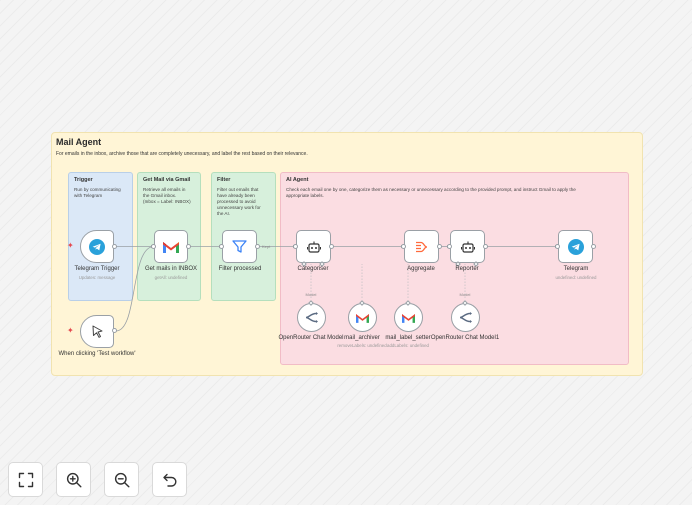  What do you see at coordinates (240, 269) in the screenshot?
I see `node-label: Filter processed` at bounding box center [240, 269].